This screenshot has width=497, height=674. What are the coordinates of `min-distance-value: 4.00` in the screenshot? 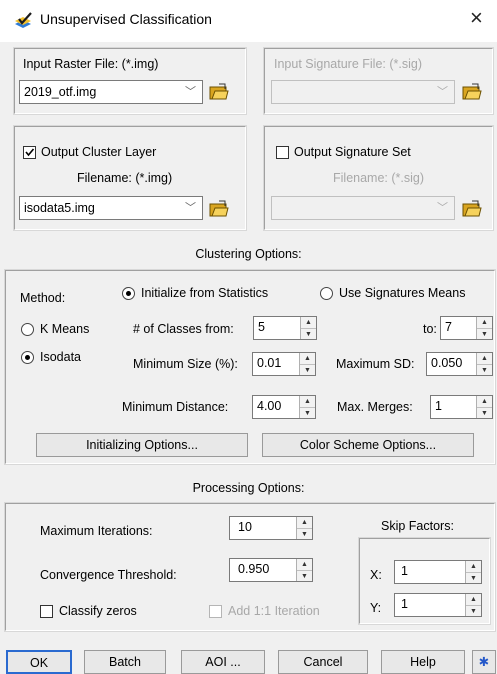 It's located at (269, 406).